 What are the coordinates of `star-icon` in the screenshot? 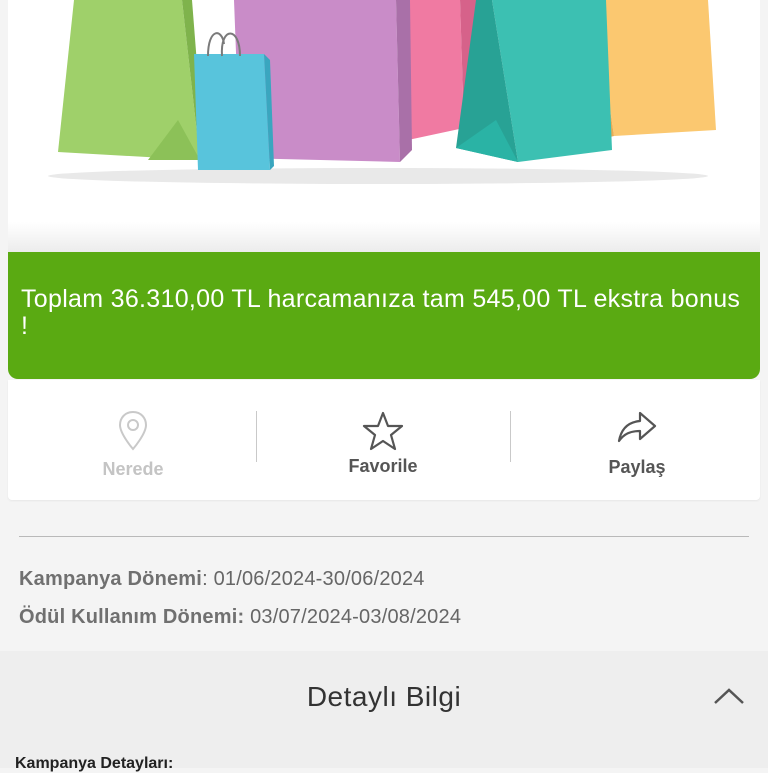 It's located at (383, 431).